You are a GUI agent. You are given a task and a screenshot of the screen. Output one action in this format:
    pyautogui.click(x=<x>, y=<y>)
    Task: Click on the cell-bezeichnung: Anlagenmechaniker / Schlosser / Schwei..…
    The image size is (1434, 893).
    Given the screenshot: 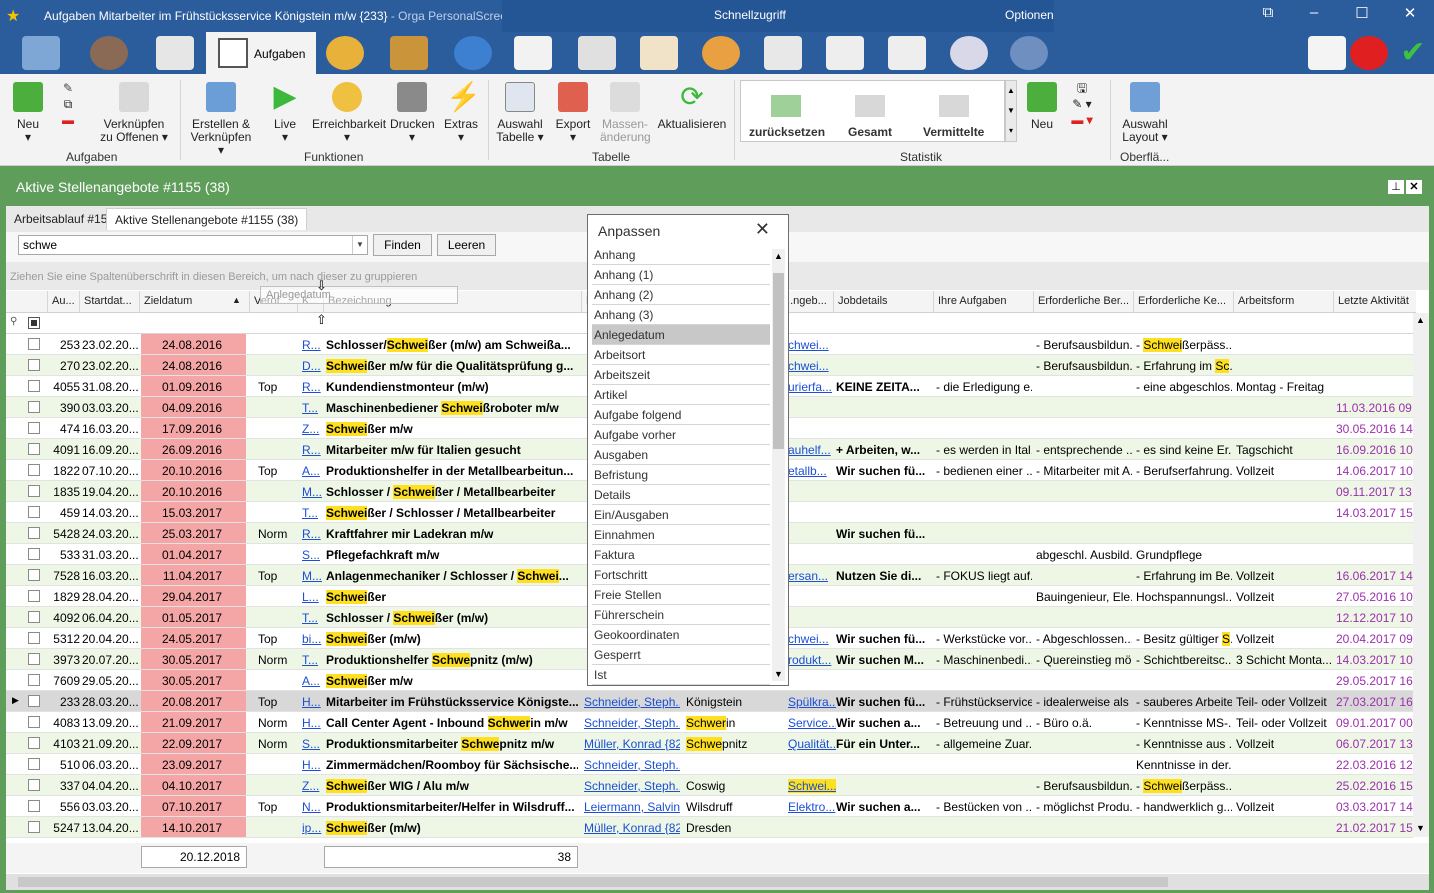 What is the action you would take?
    pyautogui.click(x=452, y=576)
    